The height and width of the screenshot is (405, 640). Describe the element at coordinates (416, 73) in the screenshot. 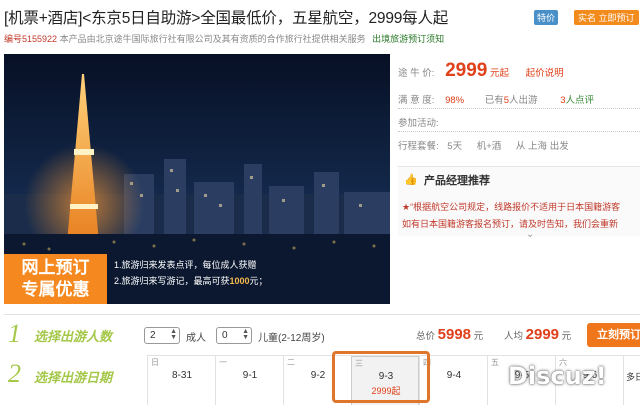

I see `price-label: 途 牛 价:` at that location.